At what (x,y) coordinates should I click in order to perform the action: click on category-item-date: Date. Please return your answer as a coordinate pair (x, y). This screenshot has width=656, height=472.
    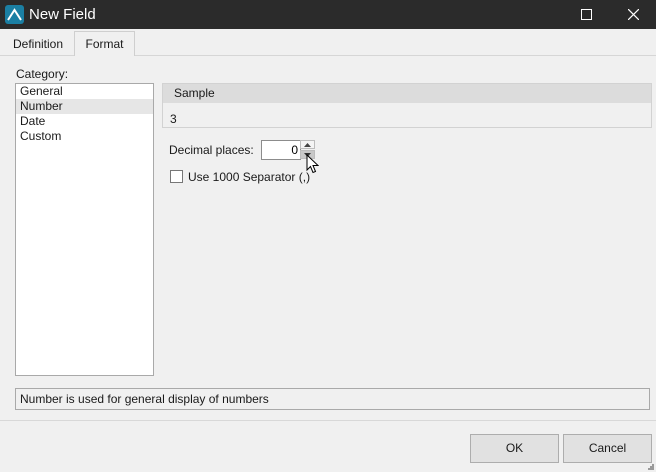
    Looking at the image, I should click on (84, 121).